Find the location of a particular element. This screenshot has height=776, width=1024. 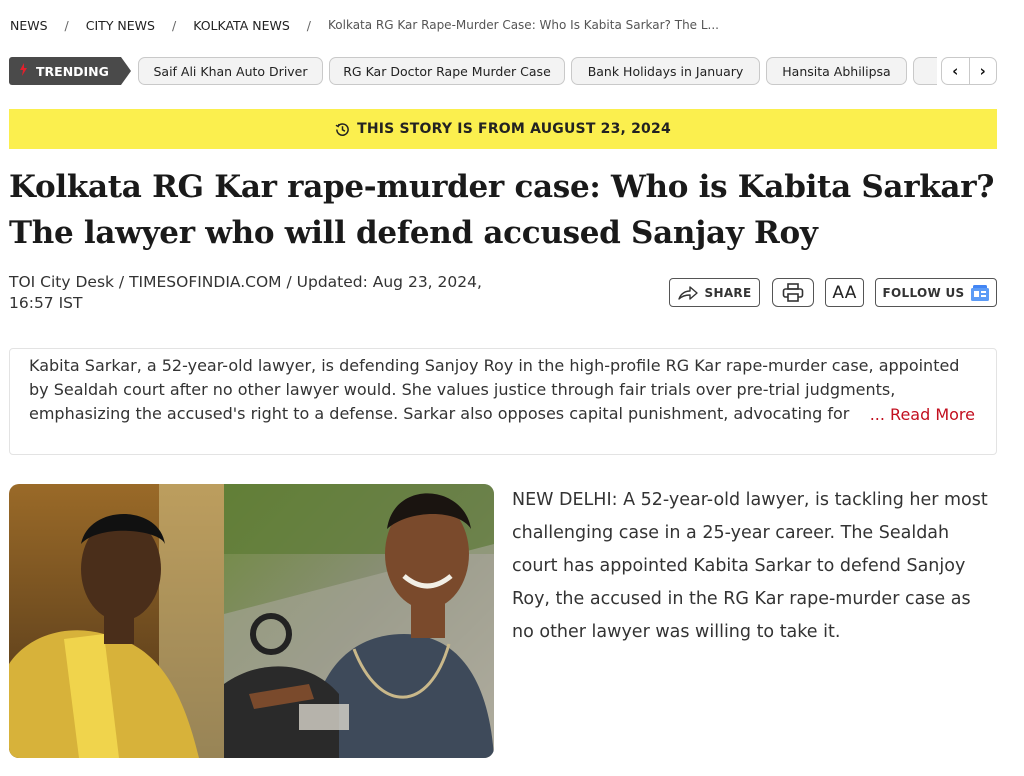

trending-label: TRENDING is located at coordinates (70, 71).